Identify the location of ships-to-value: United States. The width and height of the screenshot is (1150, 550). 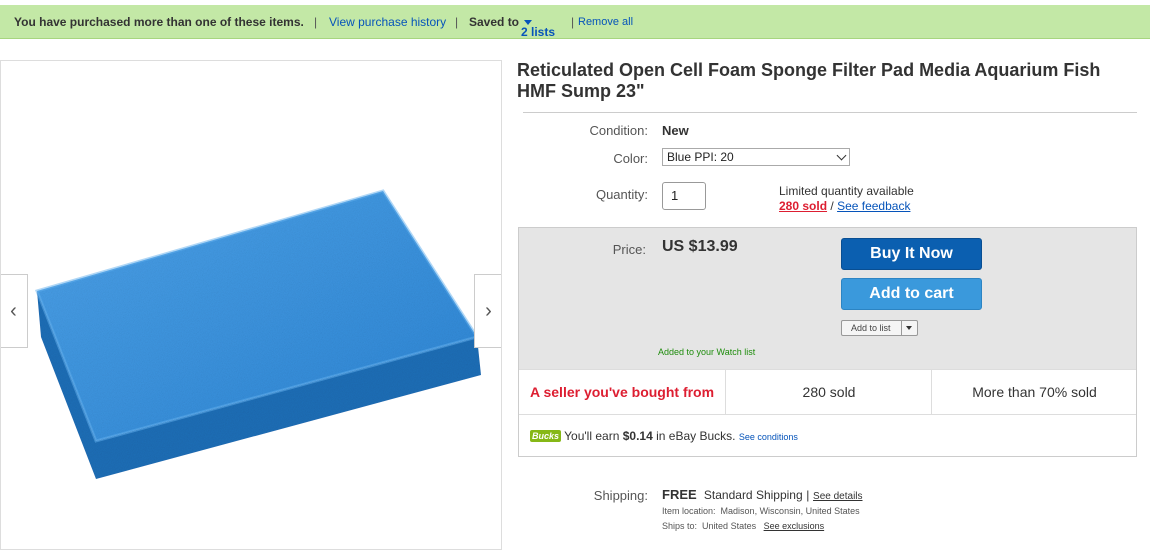
(729, 526).